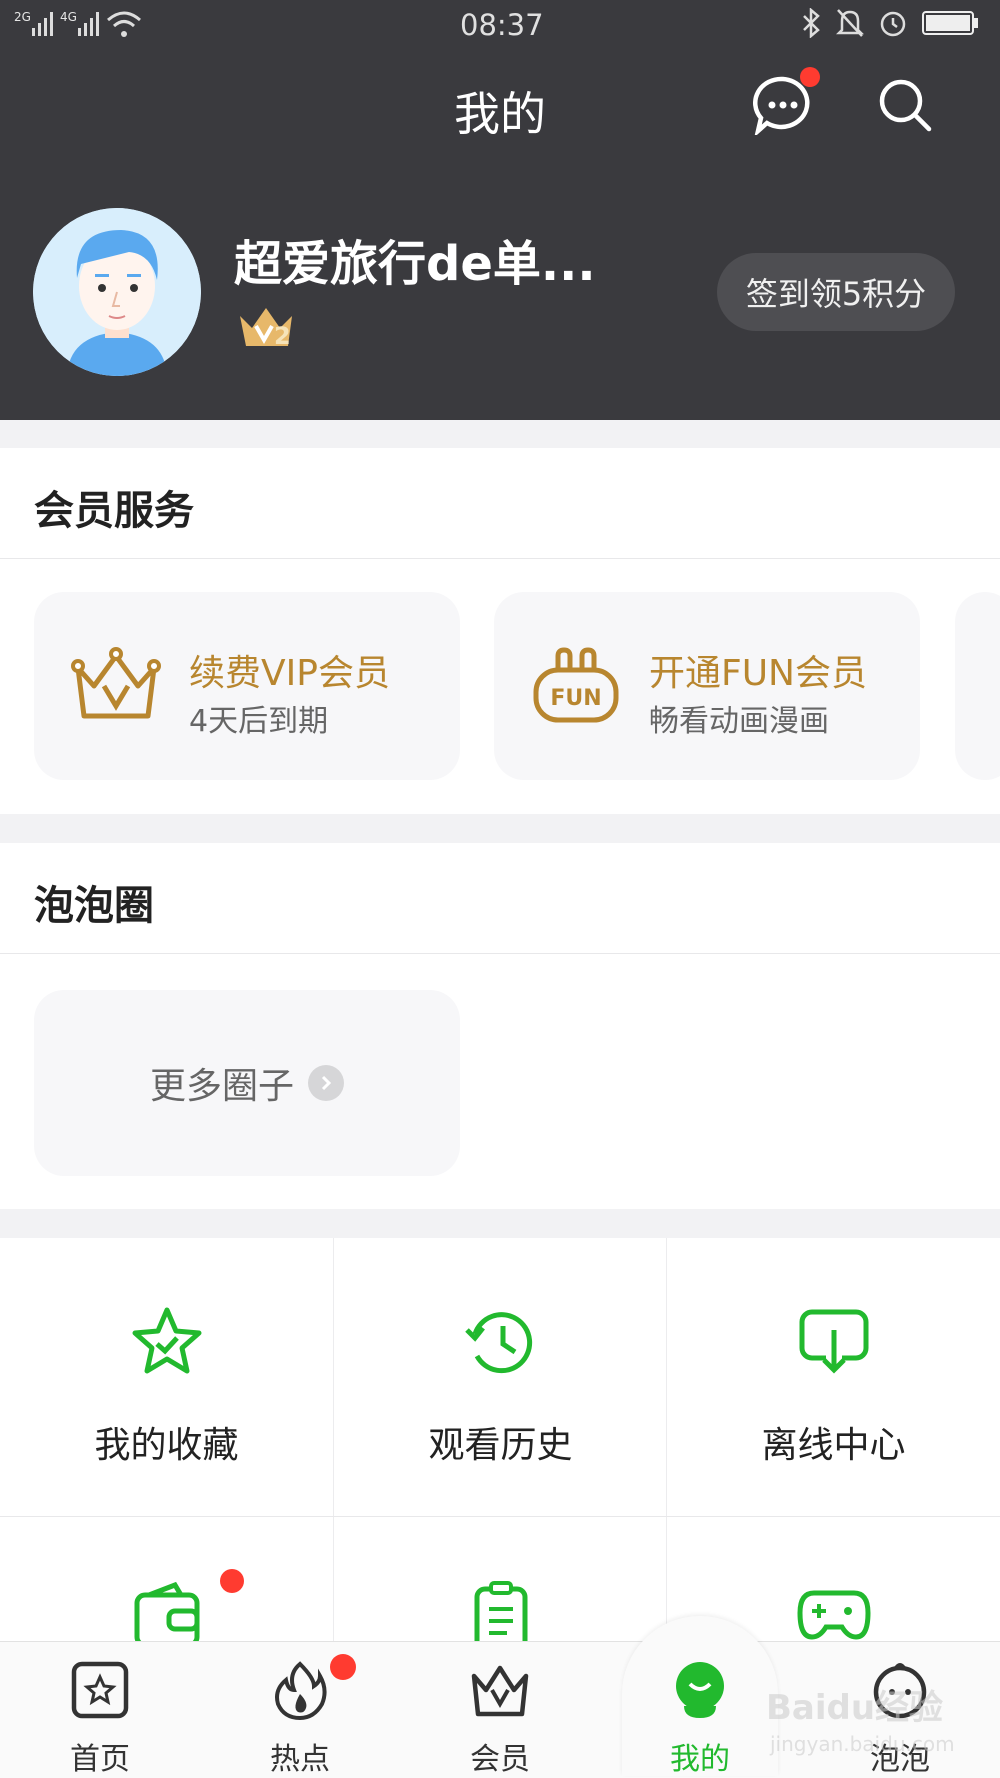 The width and height of the screenshot is (1000, 1778). Describe the element at coordinates (94, 906) in the screenshot. I see `section-title: 泡泡圈` at that location.